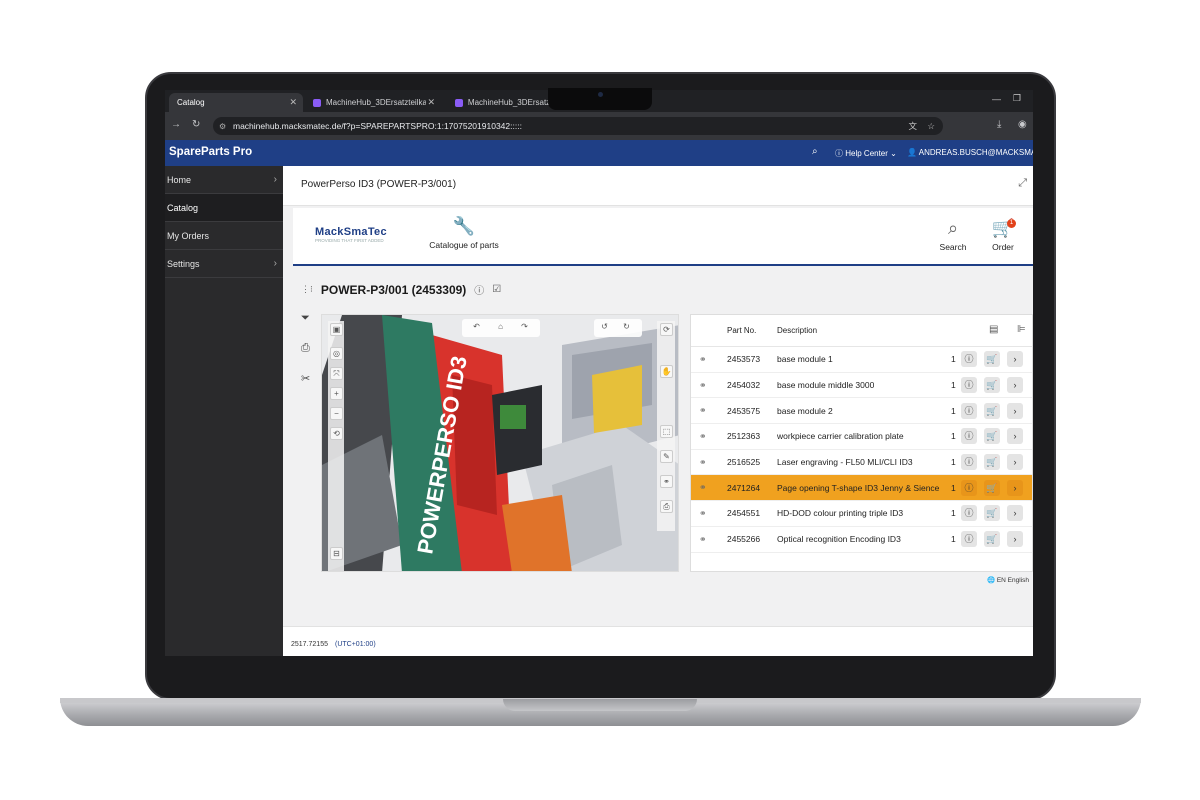 Image resolution: width=1200 pixels, height=800 pixels. I want to click on table-row: ⚭ 2453575 base module 2 1 ⓘ 🛒 ›, so click(861, 411).